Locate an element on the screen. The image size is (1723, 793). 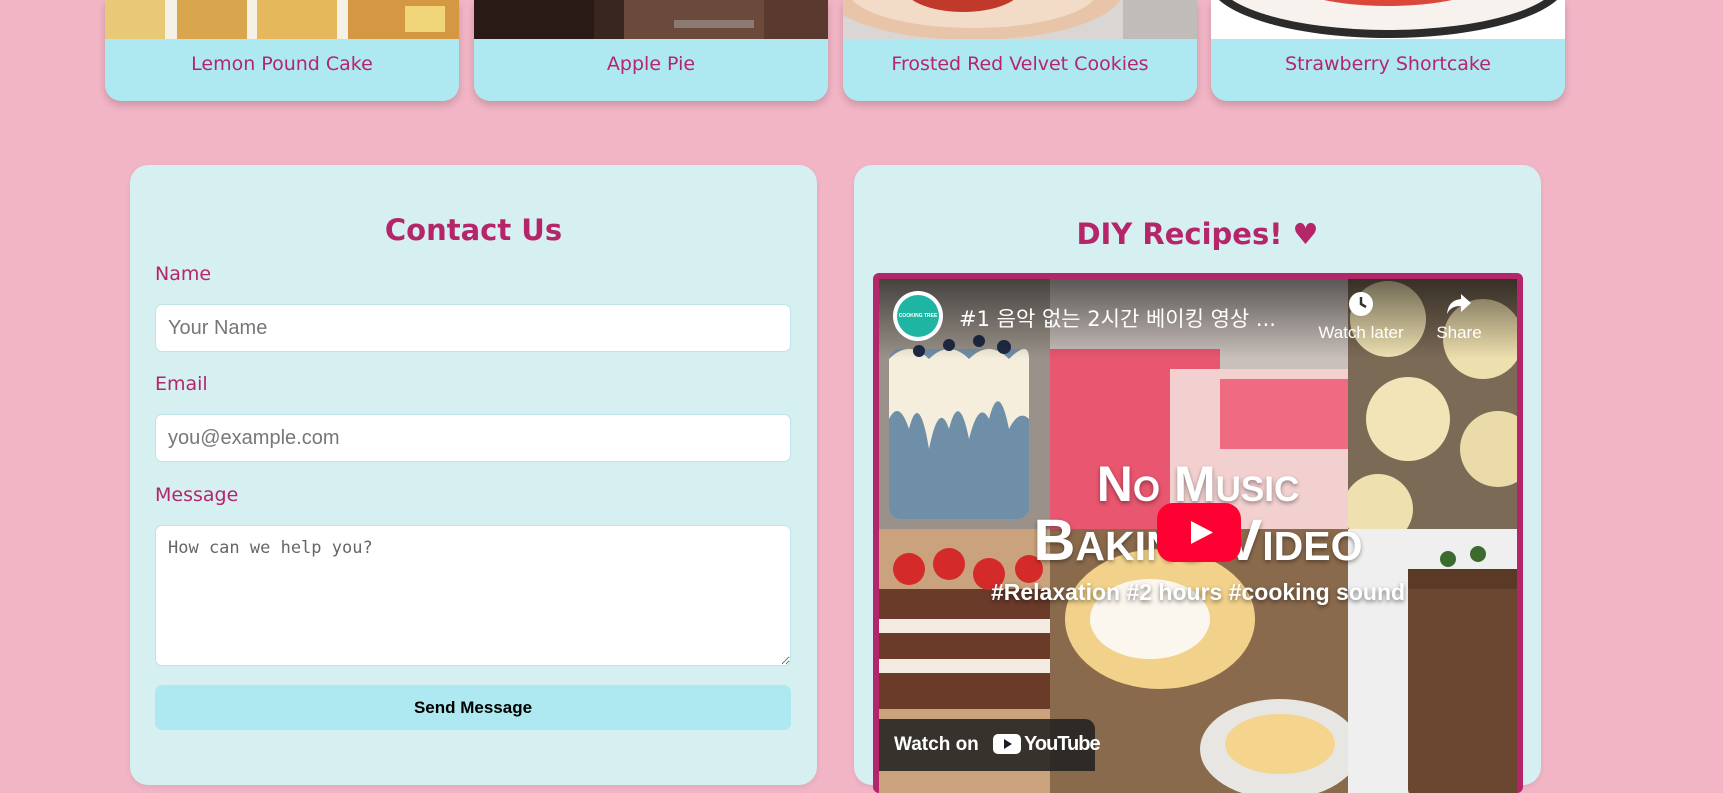
play-icon is located at coordinates (1202, 532).